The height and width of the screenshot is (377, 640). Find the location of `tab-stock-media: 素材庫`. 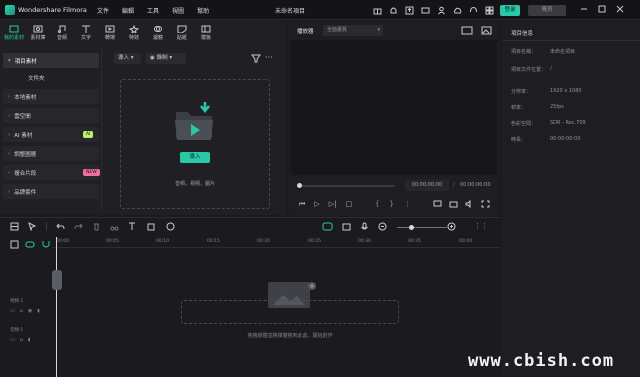

tab-stock-media: 素材庫 is located at coordinates (38, 34).